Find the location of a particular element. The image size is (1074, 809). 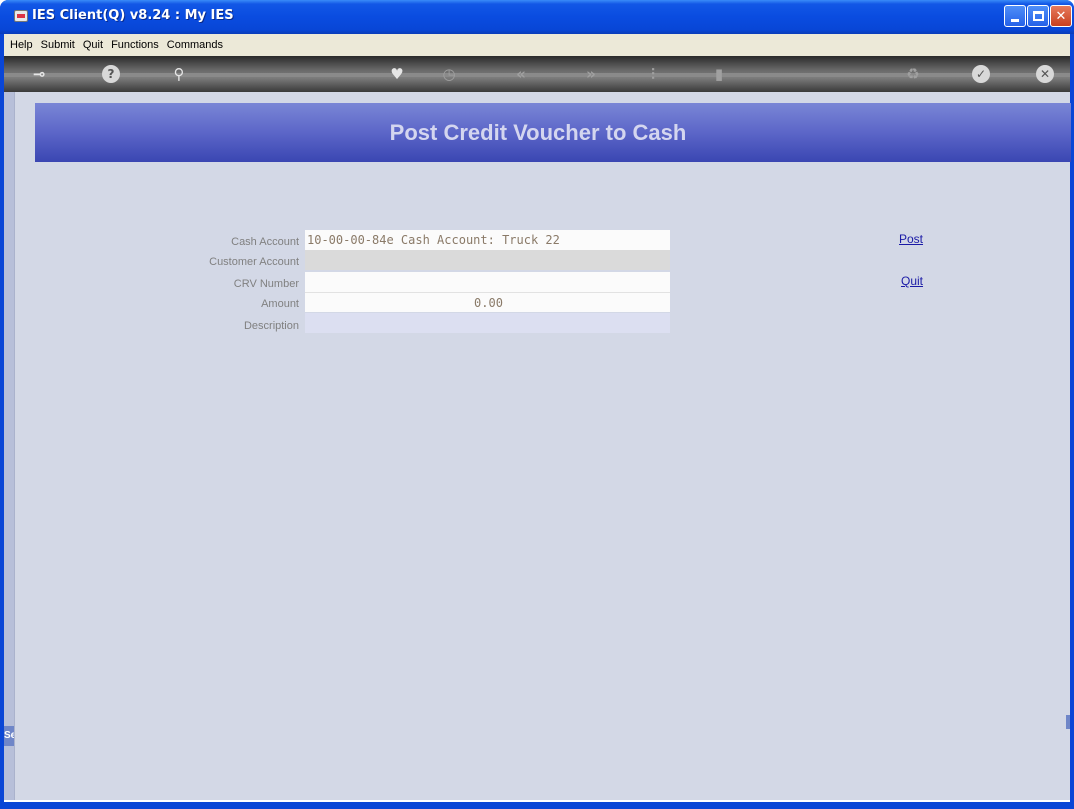

toolbar: ⊸ ? ⚲ ♥ ◷ « » ⫶ ▮ ♻ ✓ ✕ is located at coordinates (537, 74).